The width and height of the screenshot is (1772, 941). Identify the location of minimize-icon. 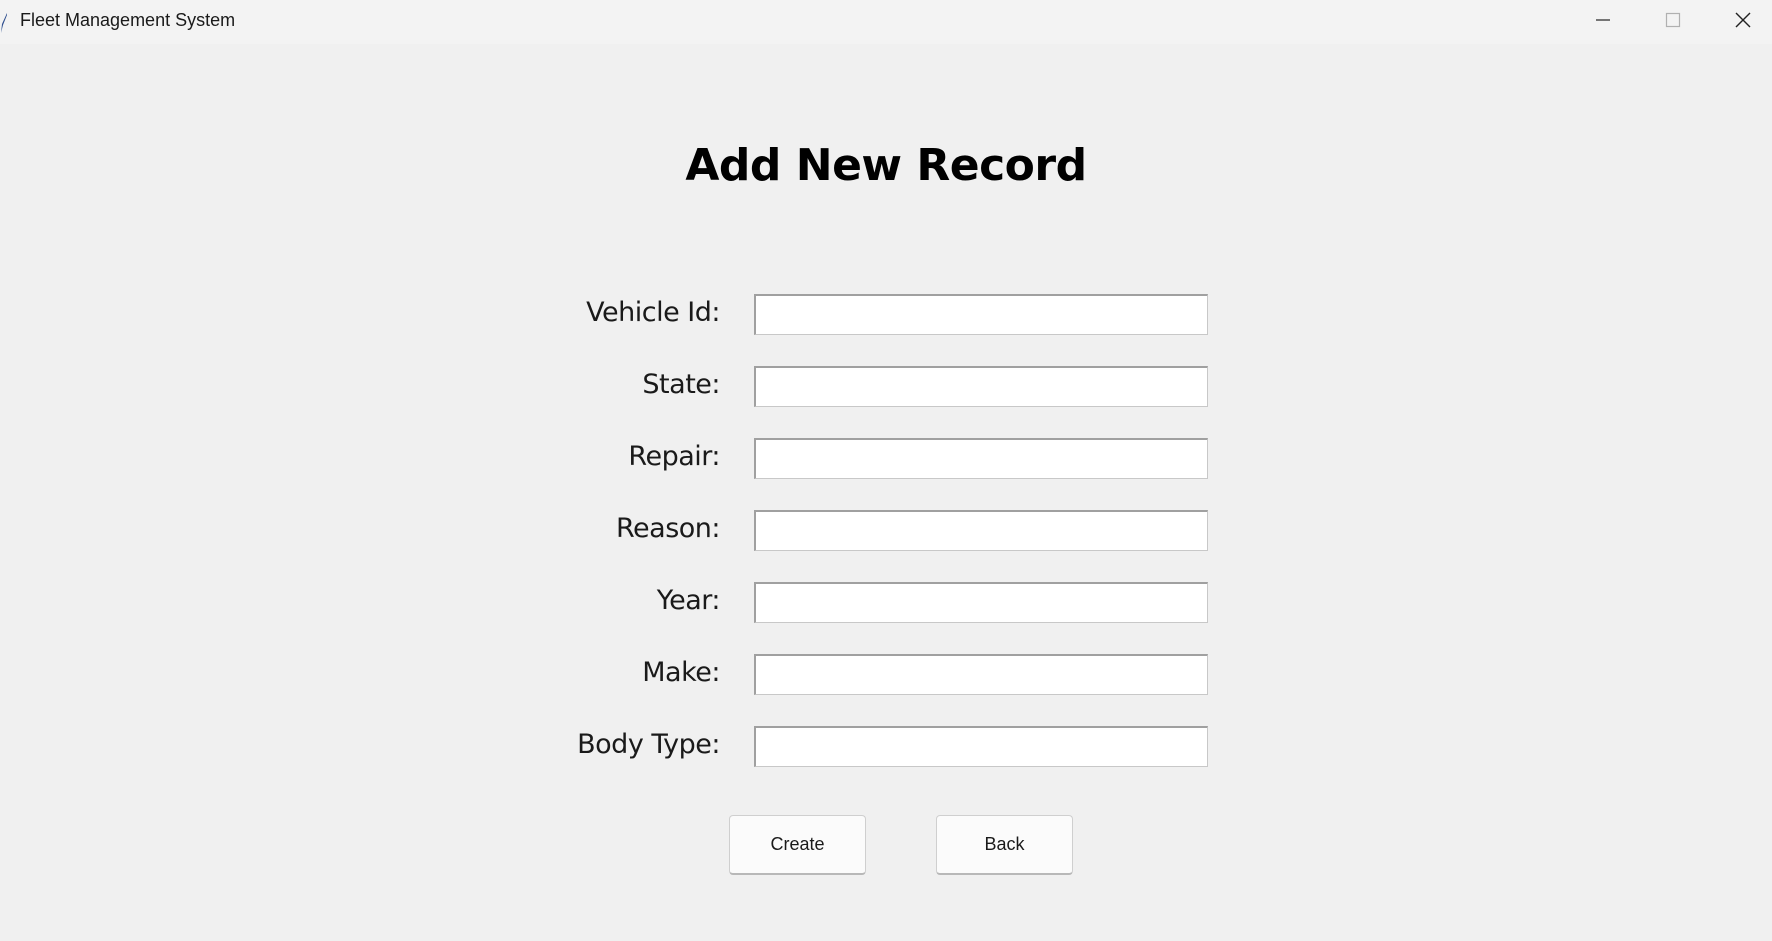
(1603, 22).